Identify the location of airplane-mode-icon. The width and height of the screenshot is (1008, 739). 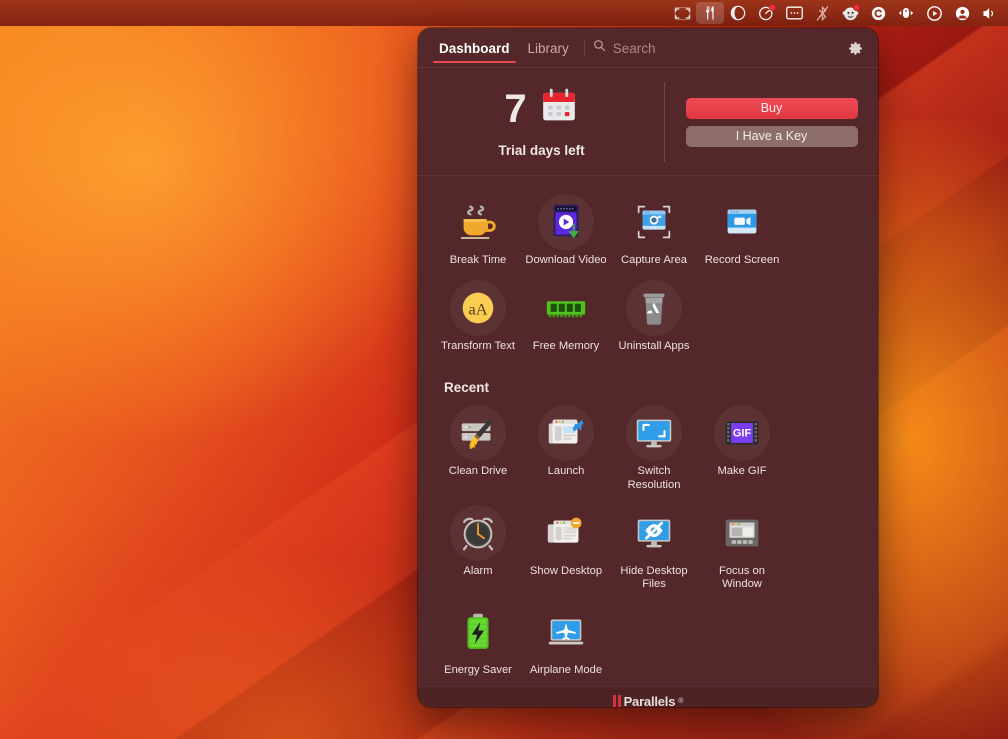
(566, 632).